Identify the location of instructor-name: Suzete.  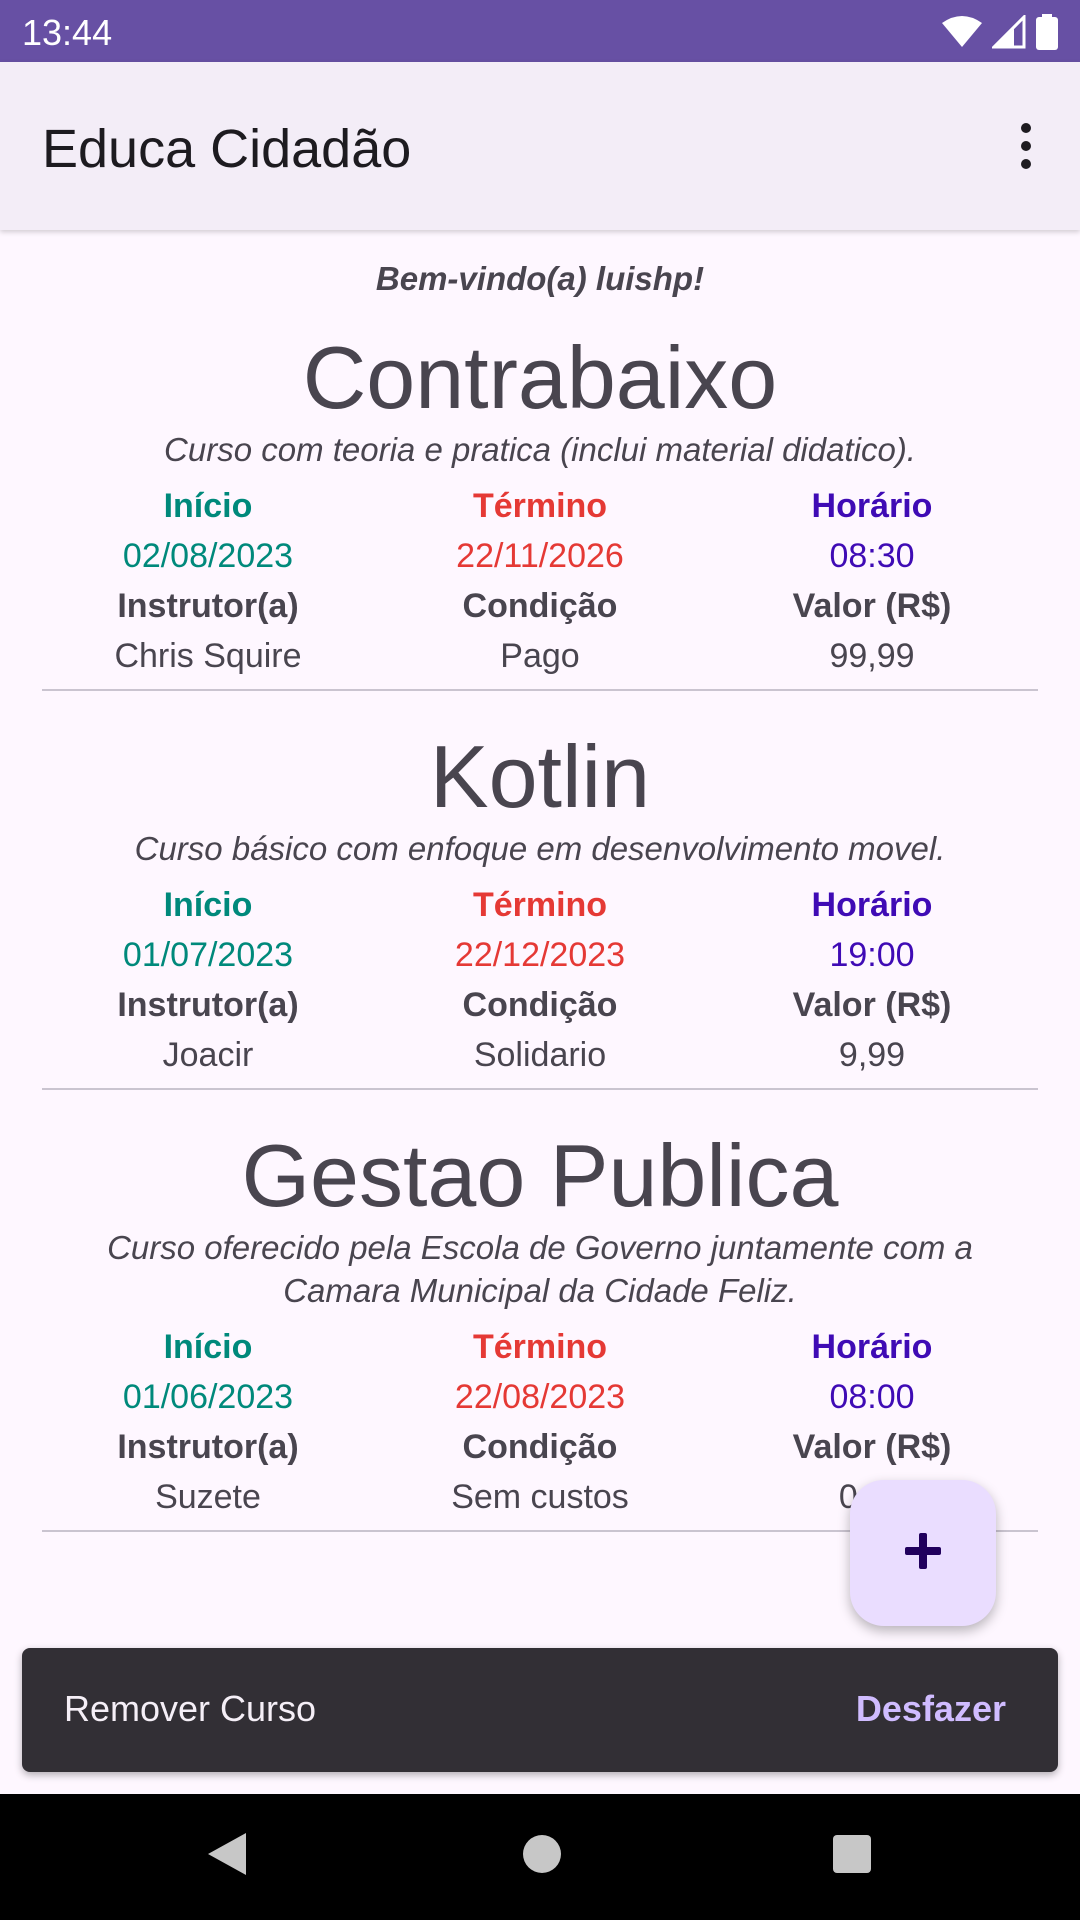
(208, 1497).